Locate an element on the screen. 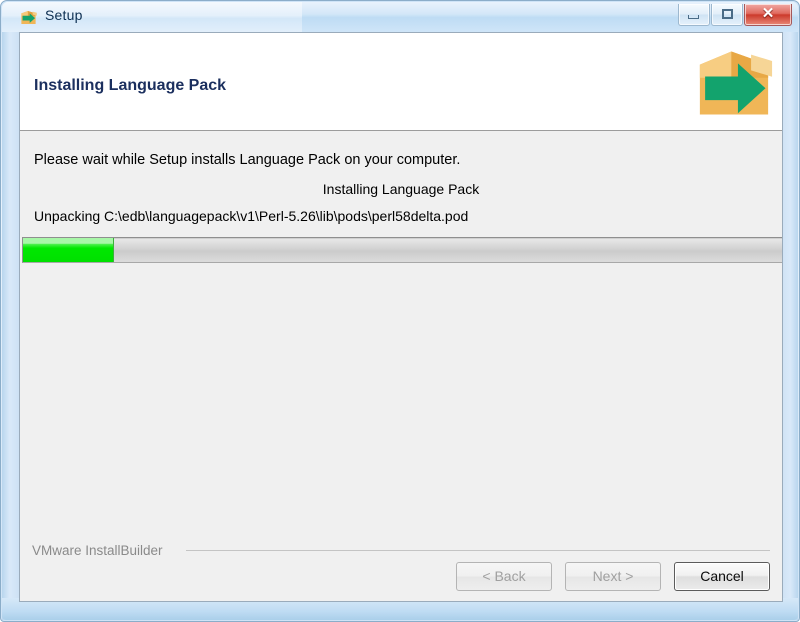  minimize-button is located at coordinates (694, 15).